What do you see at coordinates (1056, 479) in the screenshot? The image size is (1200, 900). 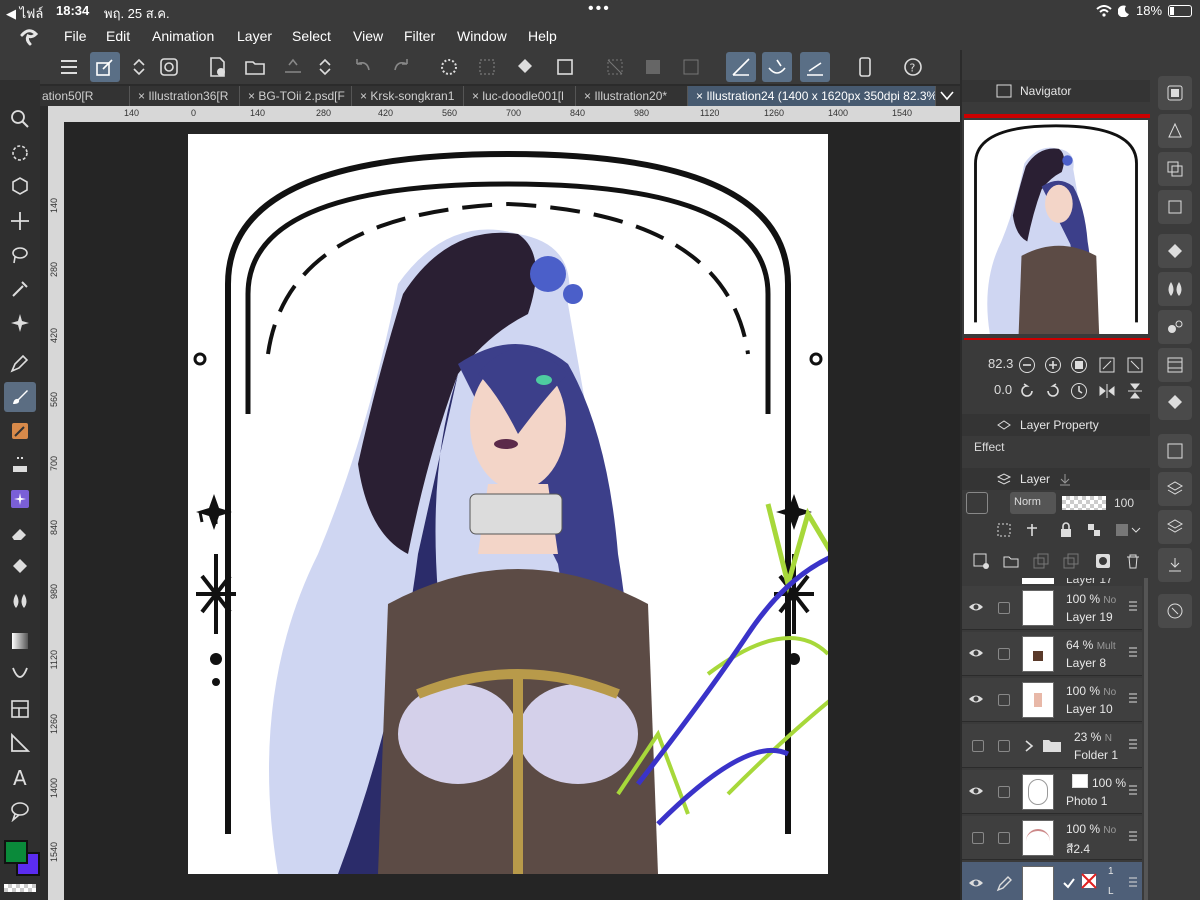 I see `layer-panel-header: Layer` at bounding box center [1056, 479].